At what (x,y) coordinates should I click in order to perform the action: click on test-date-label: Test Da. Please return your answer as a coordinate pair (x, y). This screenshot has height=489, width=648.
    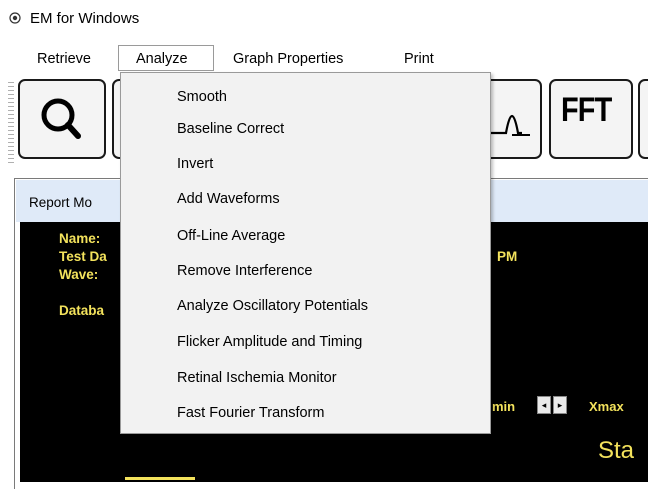
    Looking at the image, I should click on (83, 256).